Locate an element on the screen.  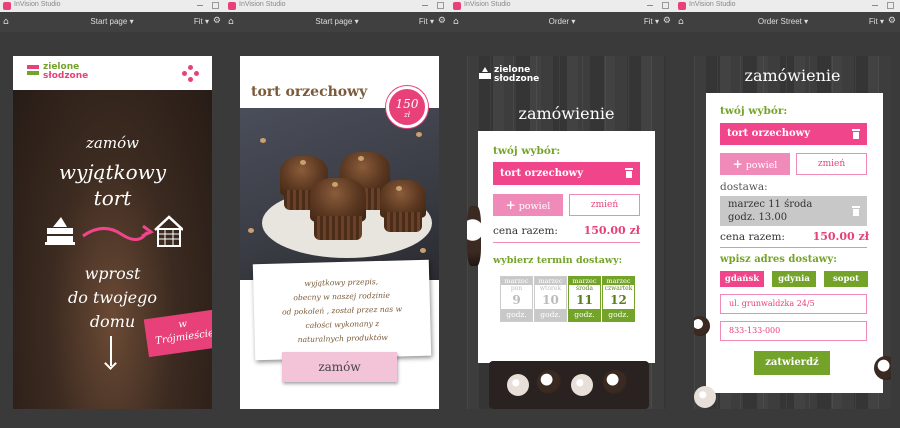
title-bar: InVision Studio is located at coordinates (337, 6).